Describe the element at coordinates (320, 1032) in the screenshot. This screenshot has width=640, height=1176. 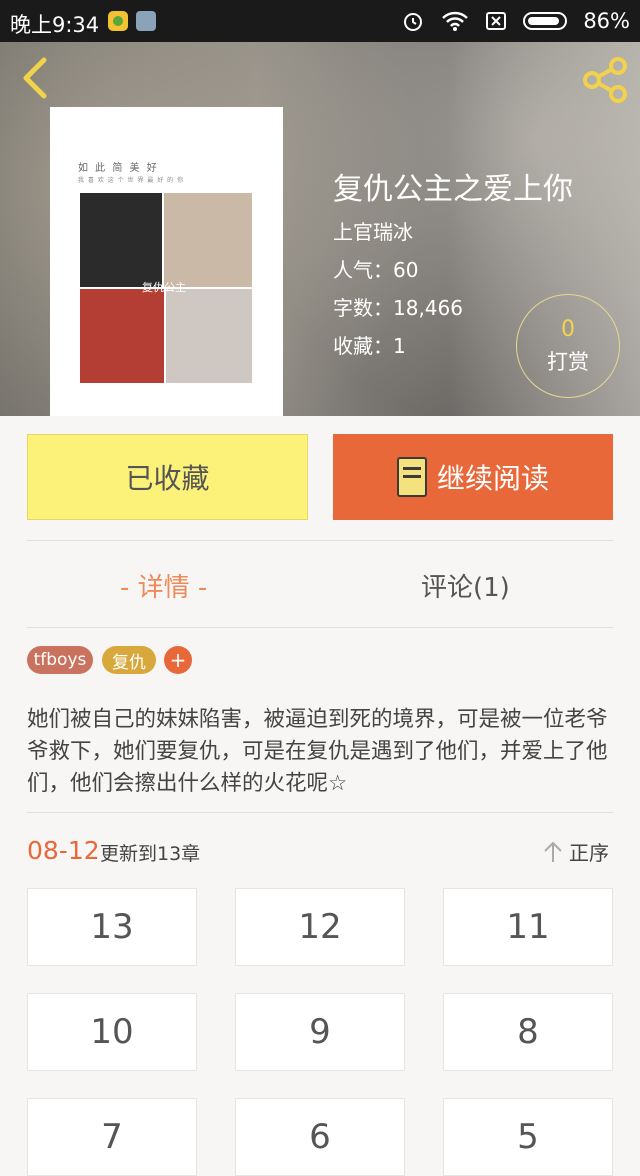
I see `chapter-button: 9` at that location.